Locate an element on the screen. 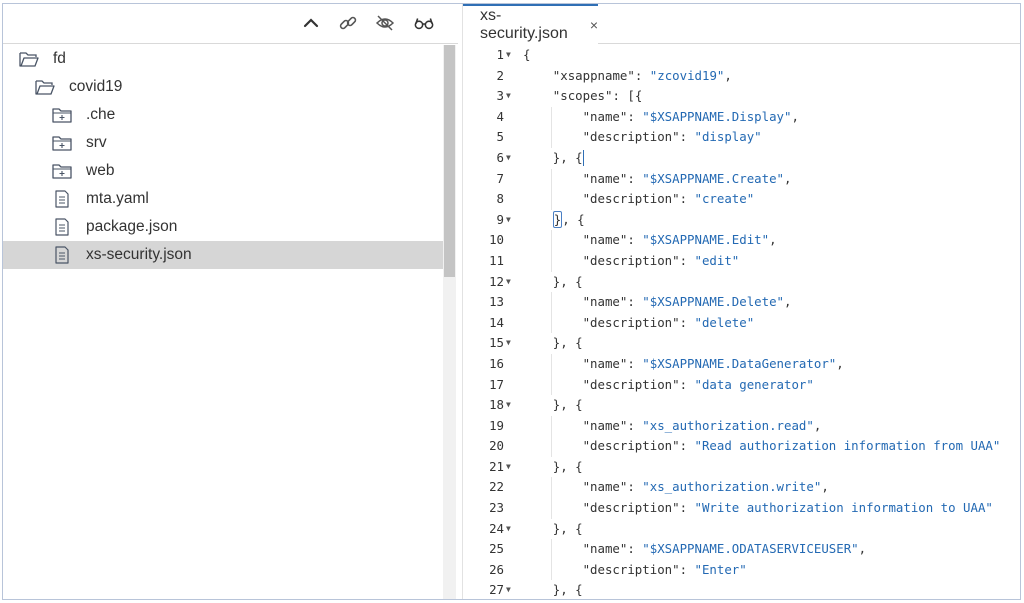 The image size is (1024, 603). code-text: "name": "$XSAPPNAME.ODATASERVICEUSER", is located at coordinates (725, 549).